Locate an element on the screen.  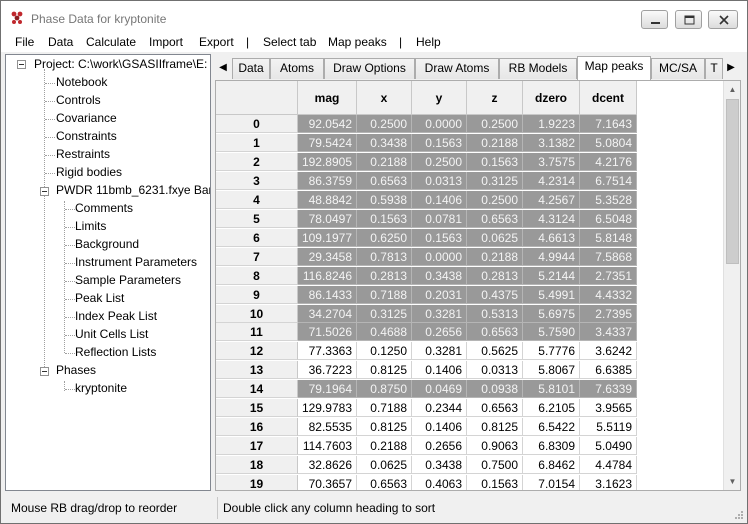
grid-cell-x: 0.6250 is located at coordinates (384, 237).